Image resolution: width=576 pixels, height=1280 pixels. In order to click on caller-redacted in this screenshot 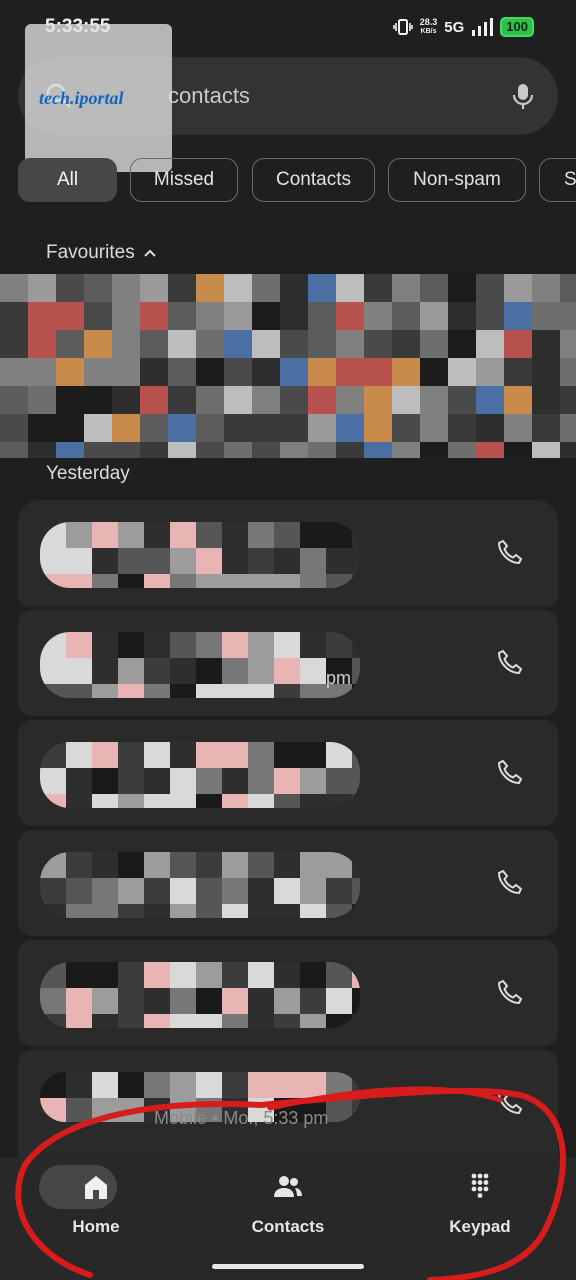, I will do `click(200, 885)`.